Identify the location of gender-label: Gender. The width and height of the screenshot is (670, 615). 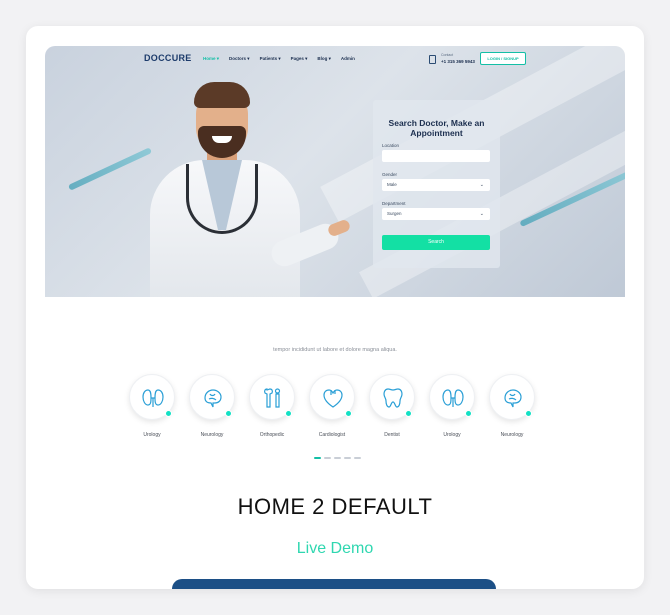
(390, 174).